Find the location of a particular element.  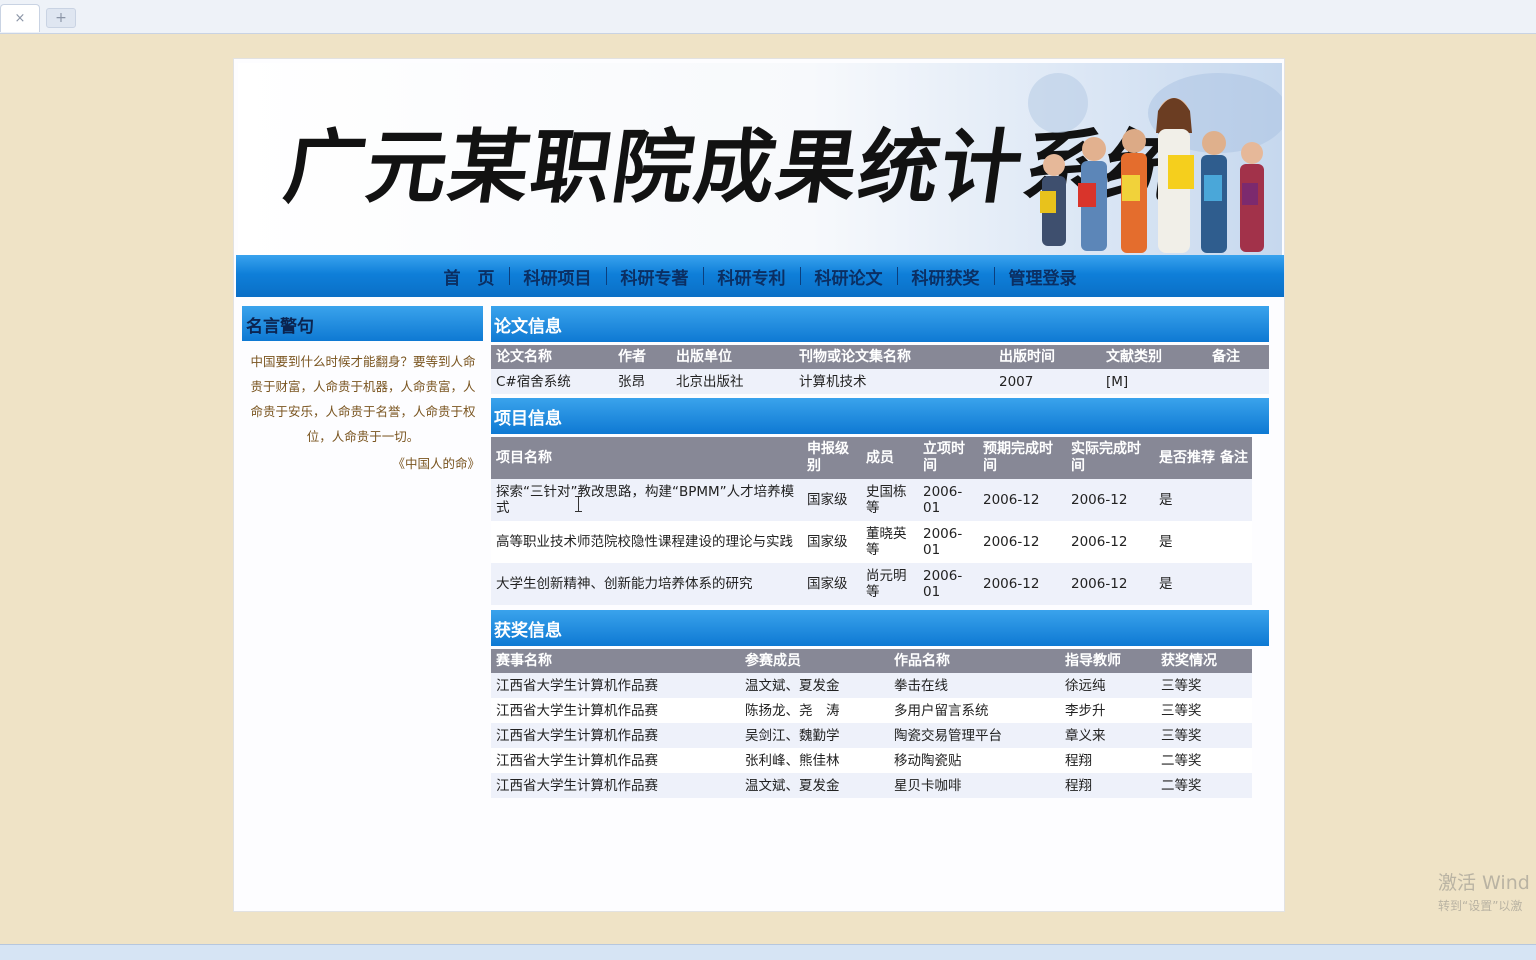

col-actual-end: 实际完成时间 is located at coordinates (1110, 458).